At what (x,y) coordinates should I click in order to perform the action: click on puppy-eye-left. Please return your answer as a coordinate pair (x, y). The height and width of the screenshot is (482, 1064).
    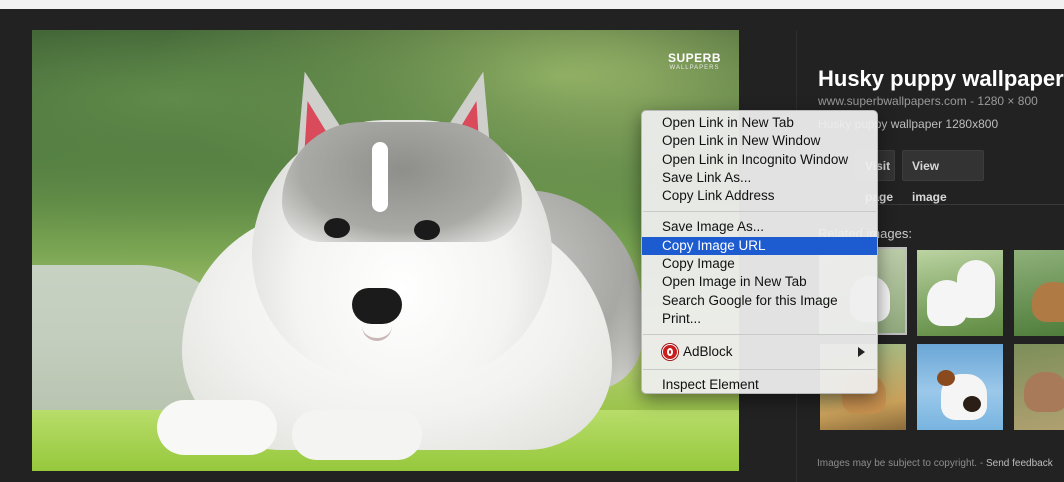
    Looking at the image, I should click on (337, 228).